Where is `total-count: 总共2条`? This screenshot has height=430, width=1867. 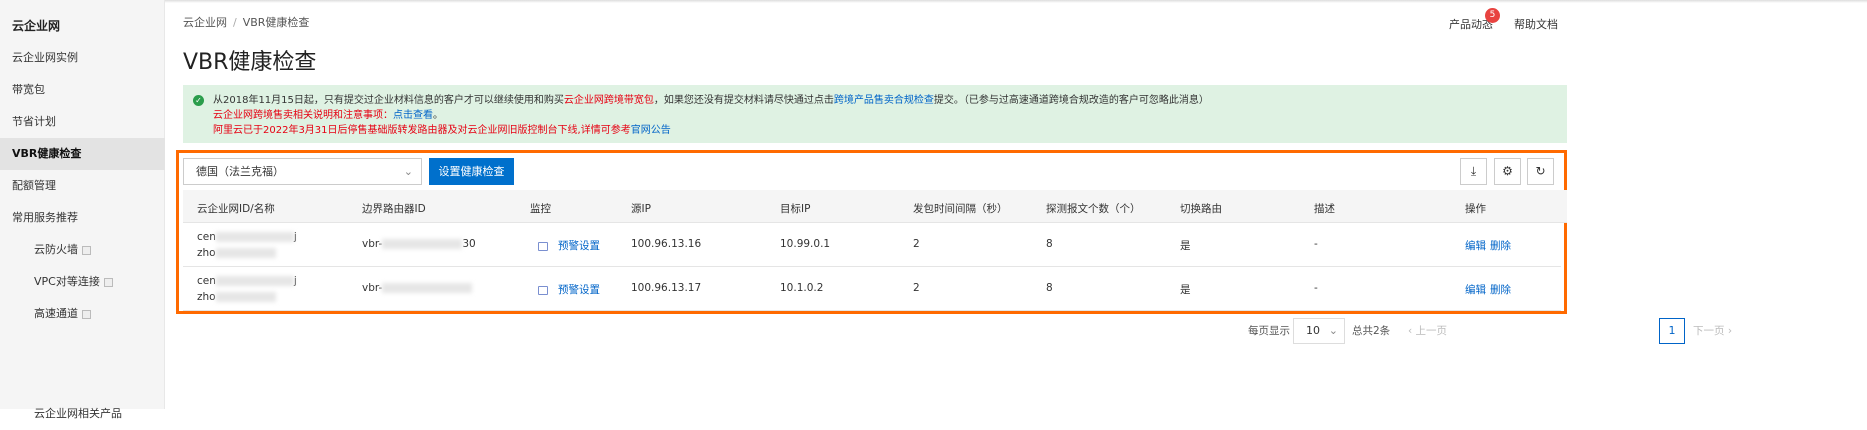 total-count: 总共2条 is located at coordinates (1371, 331).